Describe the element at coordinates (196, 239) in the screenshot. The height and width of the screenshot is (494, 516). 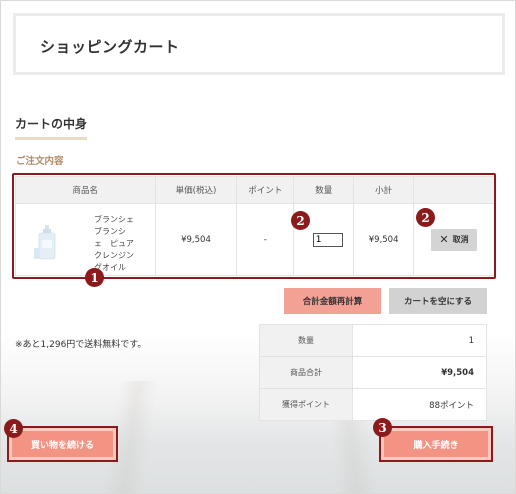
I see `unit-price-cell: ¥9,504` at that location.